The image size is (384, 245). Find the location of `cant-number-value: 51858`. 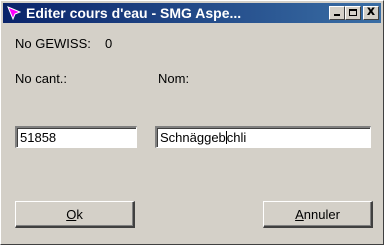

cant-number-value: 51858 is located at coordinates (38, 137).